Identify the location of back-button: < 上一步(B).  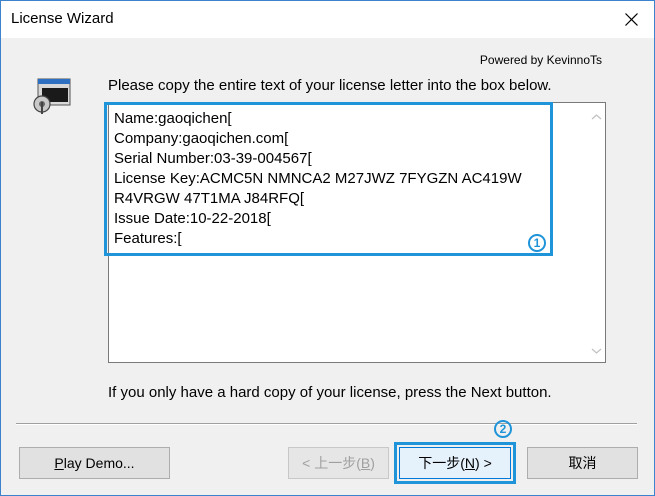
(338, 463).